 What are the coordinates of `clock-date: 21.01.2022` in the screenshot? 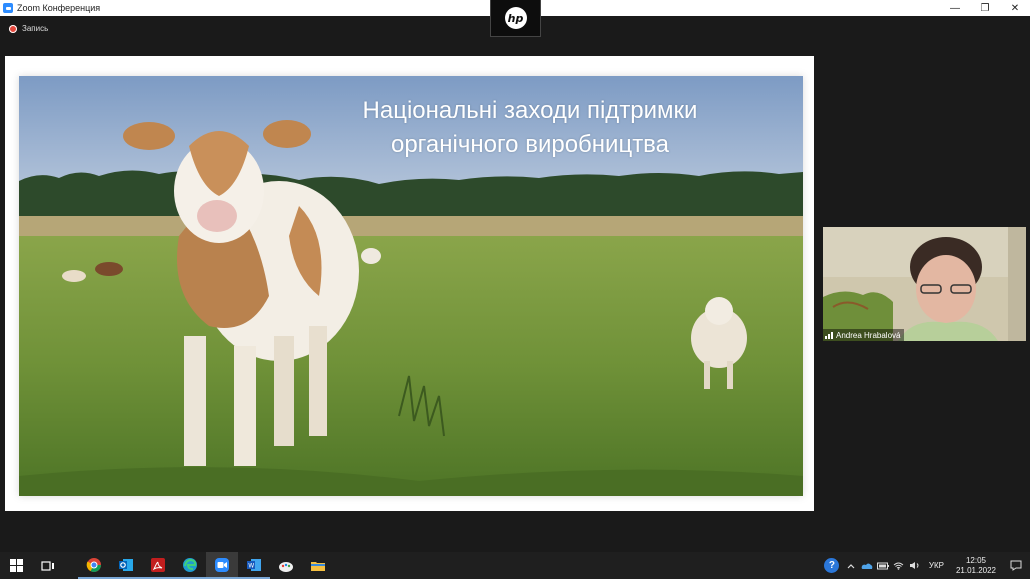 It's located at (975, 570).